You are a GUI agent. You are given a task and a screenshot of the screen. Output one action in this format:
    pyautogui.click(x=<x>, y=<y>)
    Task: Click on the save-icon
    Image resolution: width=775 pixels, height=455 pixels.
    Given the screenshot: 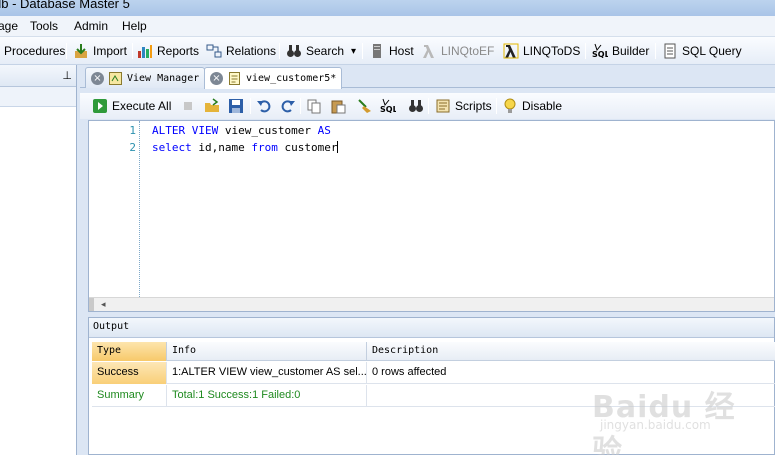 What is the action you would take?
    pyautogui.click(x=236, y=106)
    